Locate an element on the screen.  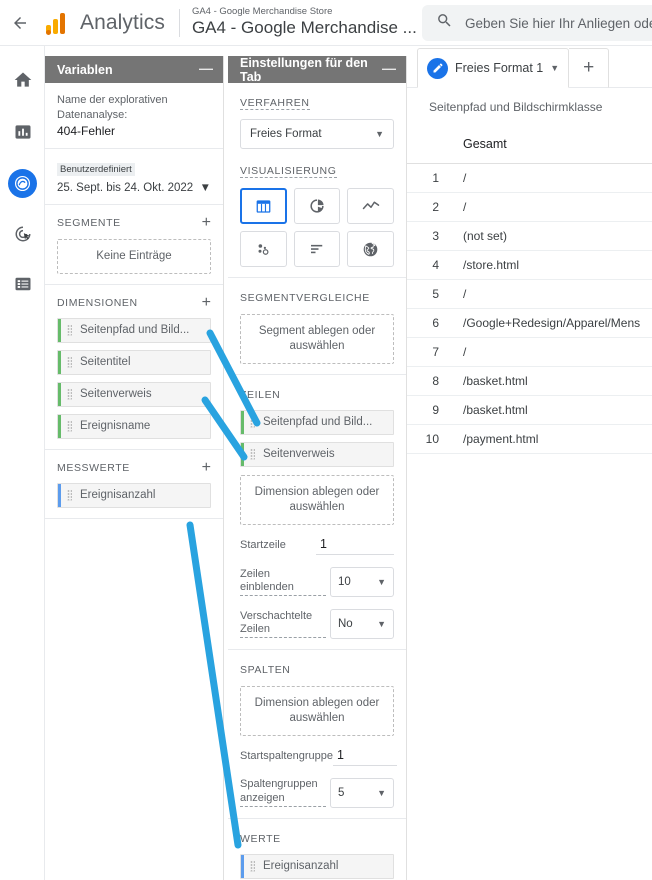
donut-chart-icon is located at coordinates (317, 206).